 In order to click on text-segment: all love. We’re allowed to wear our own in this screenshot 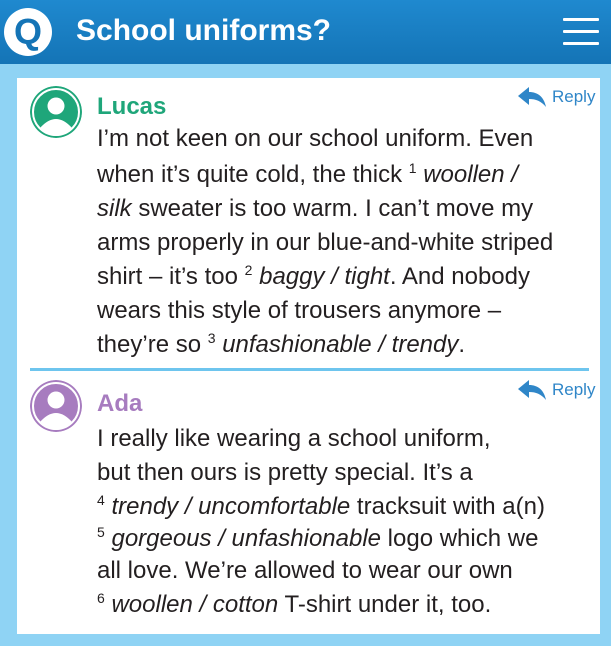, I will do `click(305, 570)`.